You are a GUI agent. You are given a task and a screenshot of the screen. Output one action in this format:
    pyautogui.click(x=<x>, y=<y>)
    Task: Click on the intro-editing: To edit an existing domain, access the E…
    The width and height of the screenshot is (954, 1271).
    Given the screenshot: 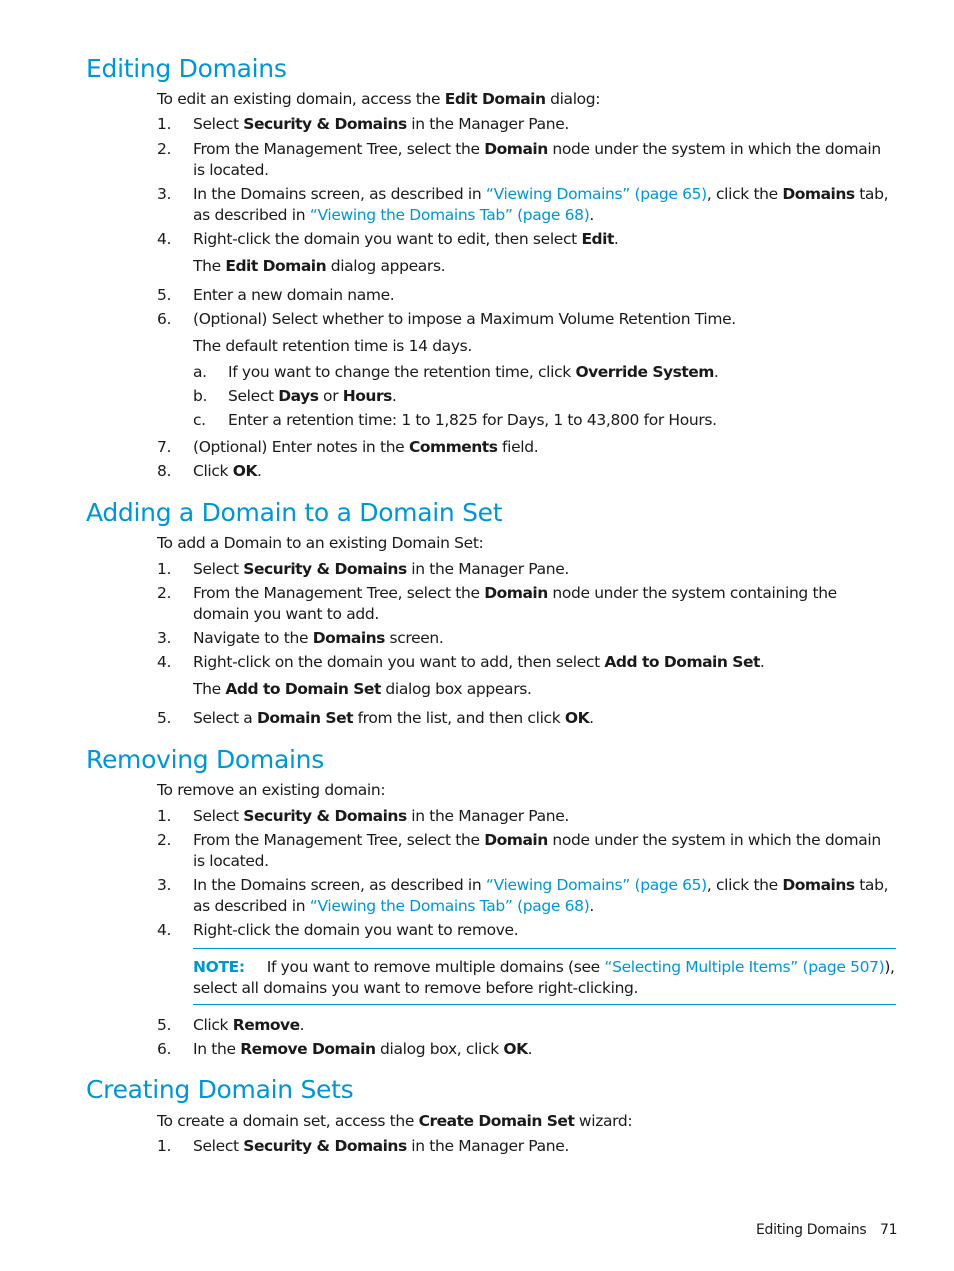 What is the action you would take?
    pyautogui.click(x=379, y=99)
    